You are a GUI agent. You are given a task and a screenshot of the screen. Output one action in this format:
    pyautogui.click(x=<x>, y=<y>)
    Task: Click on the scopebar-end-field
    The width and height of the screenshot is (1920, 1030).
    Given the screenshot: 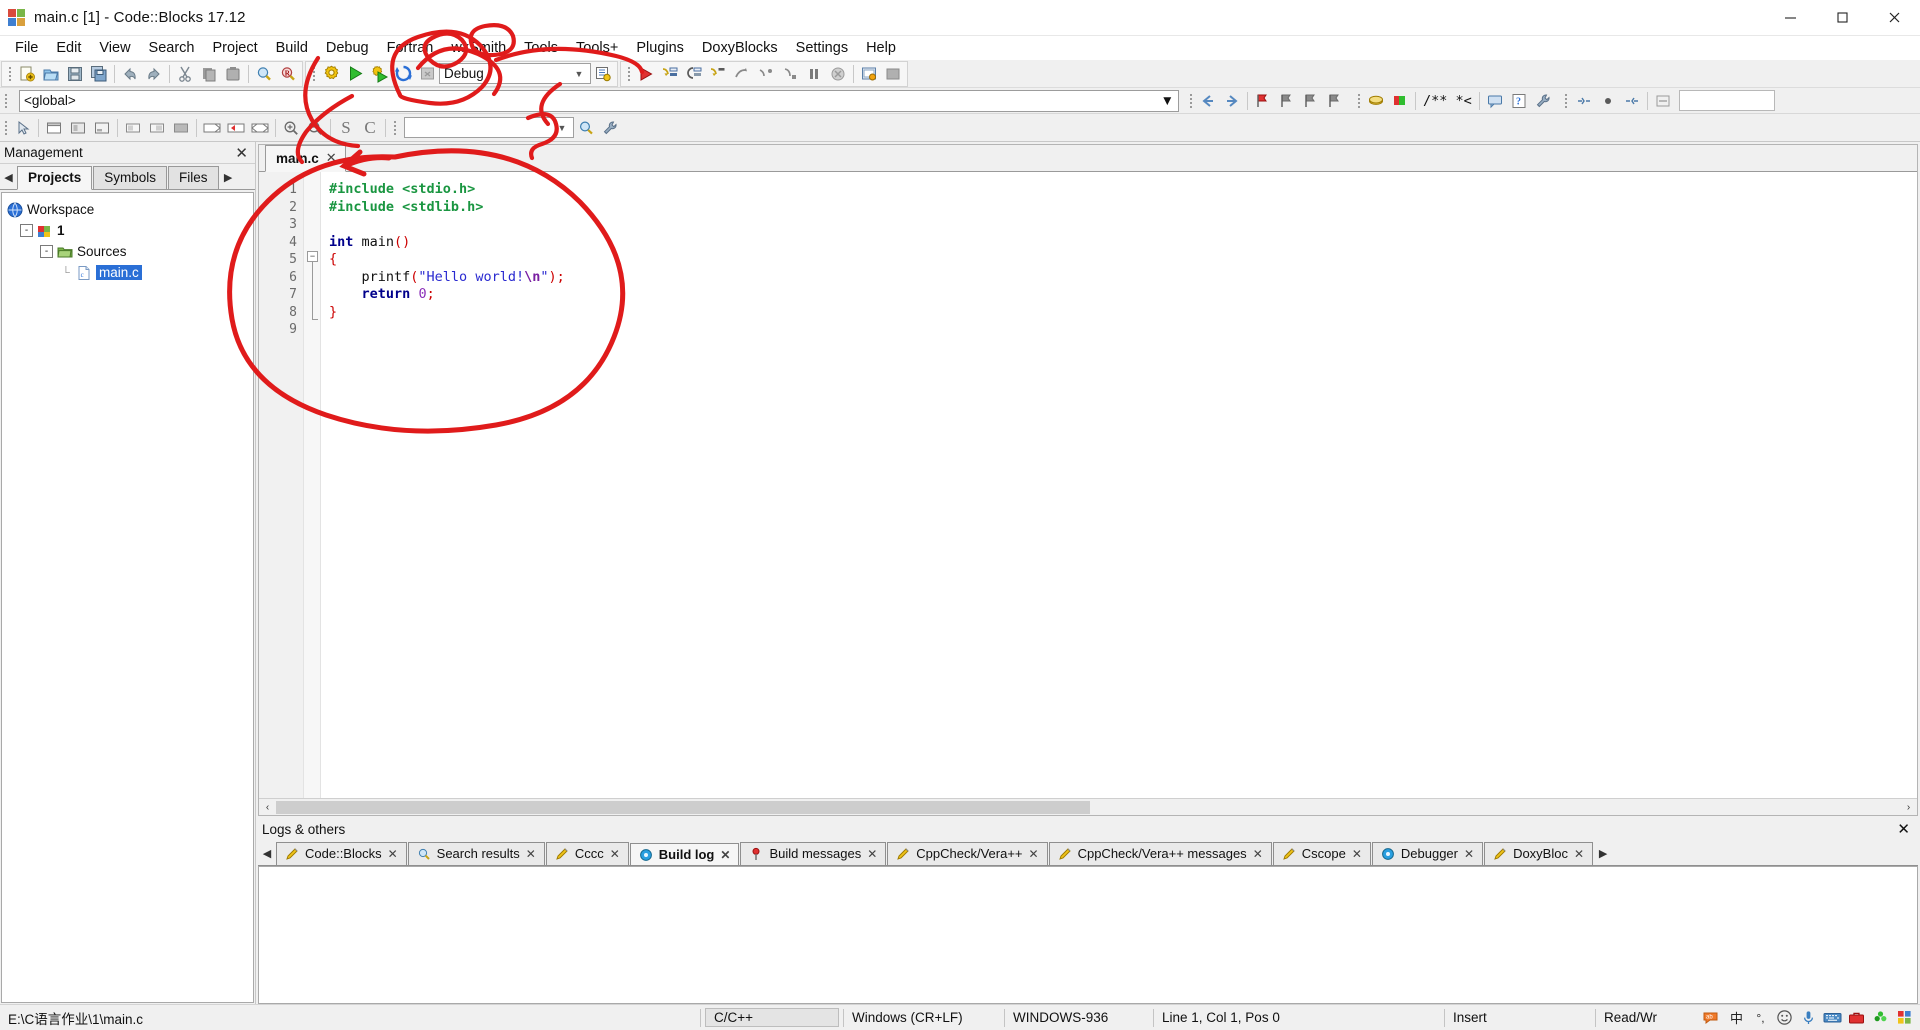 What is the action you would take?
    pyautogui.click(x=1726, y=100)
    